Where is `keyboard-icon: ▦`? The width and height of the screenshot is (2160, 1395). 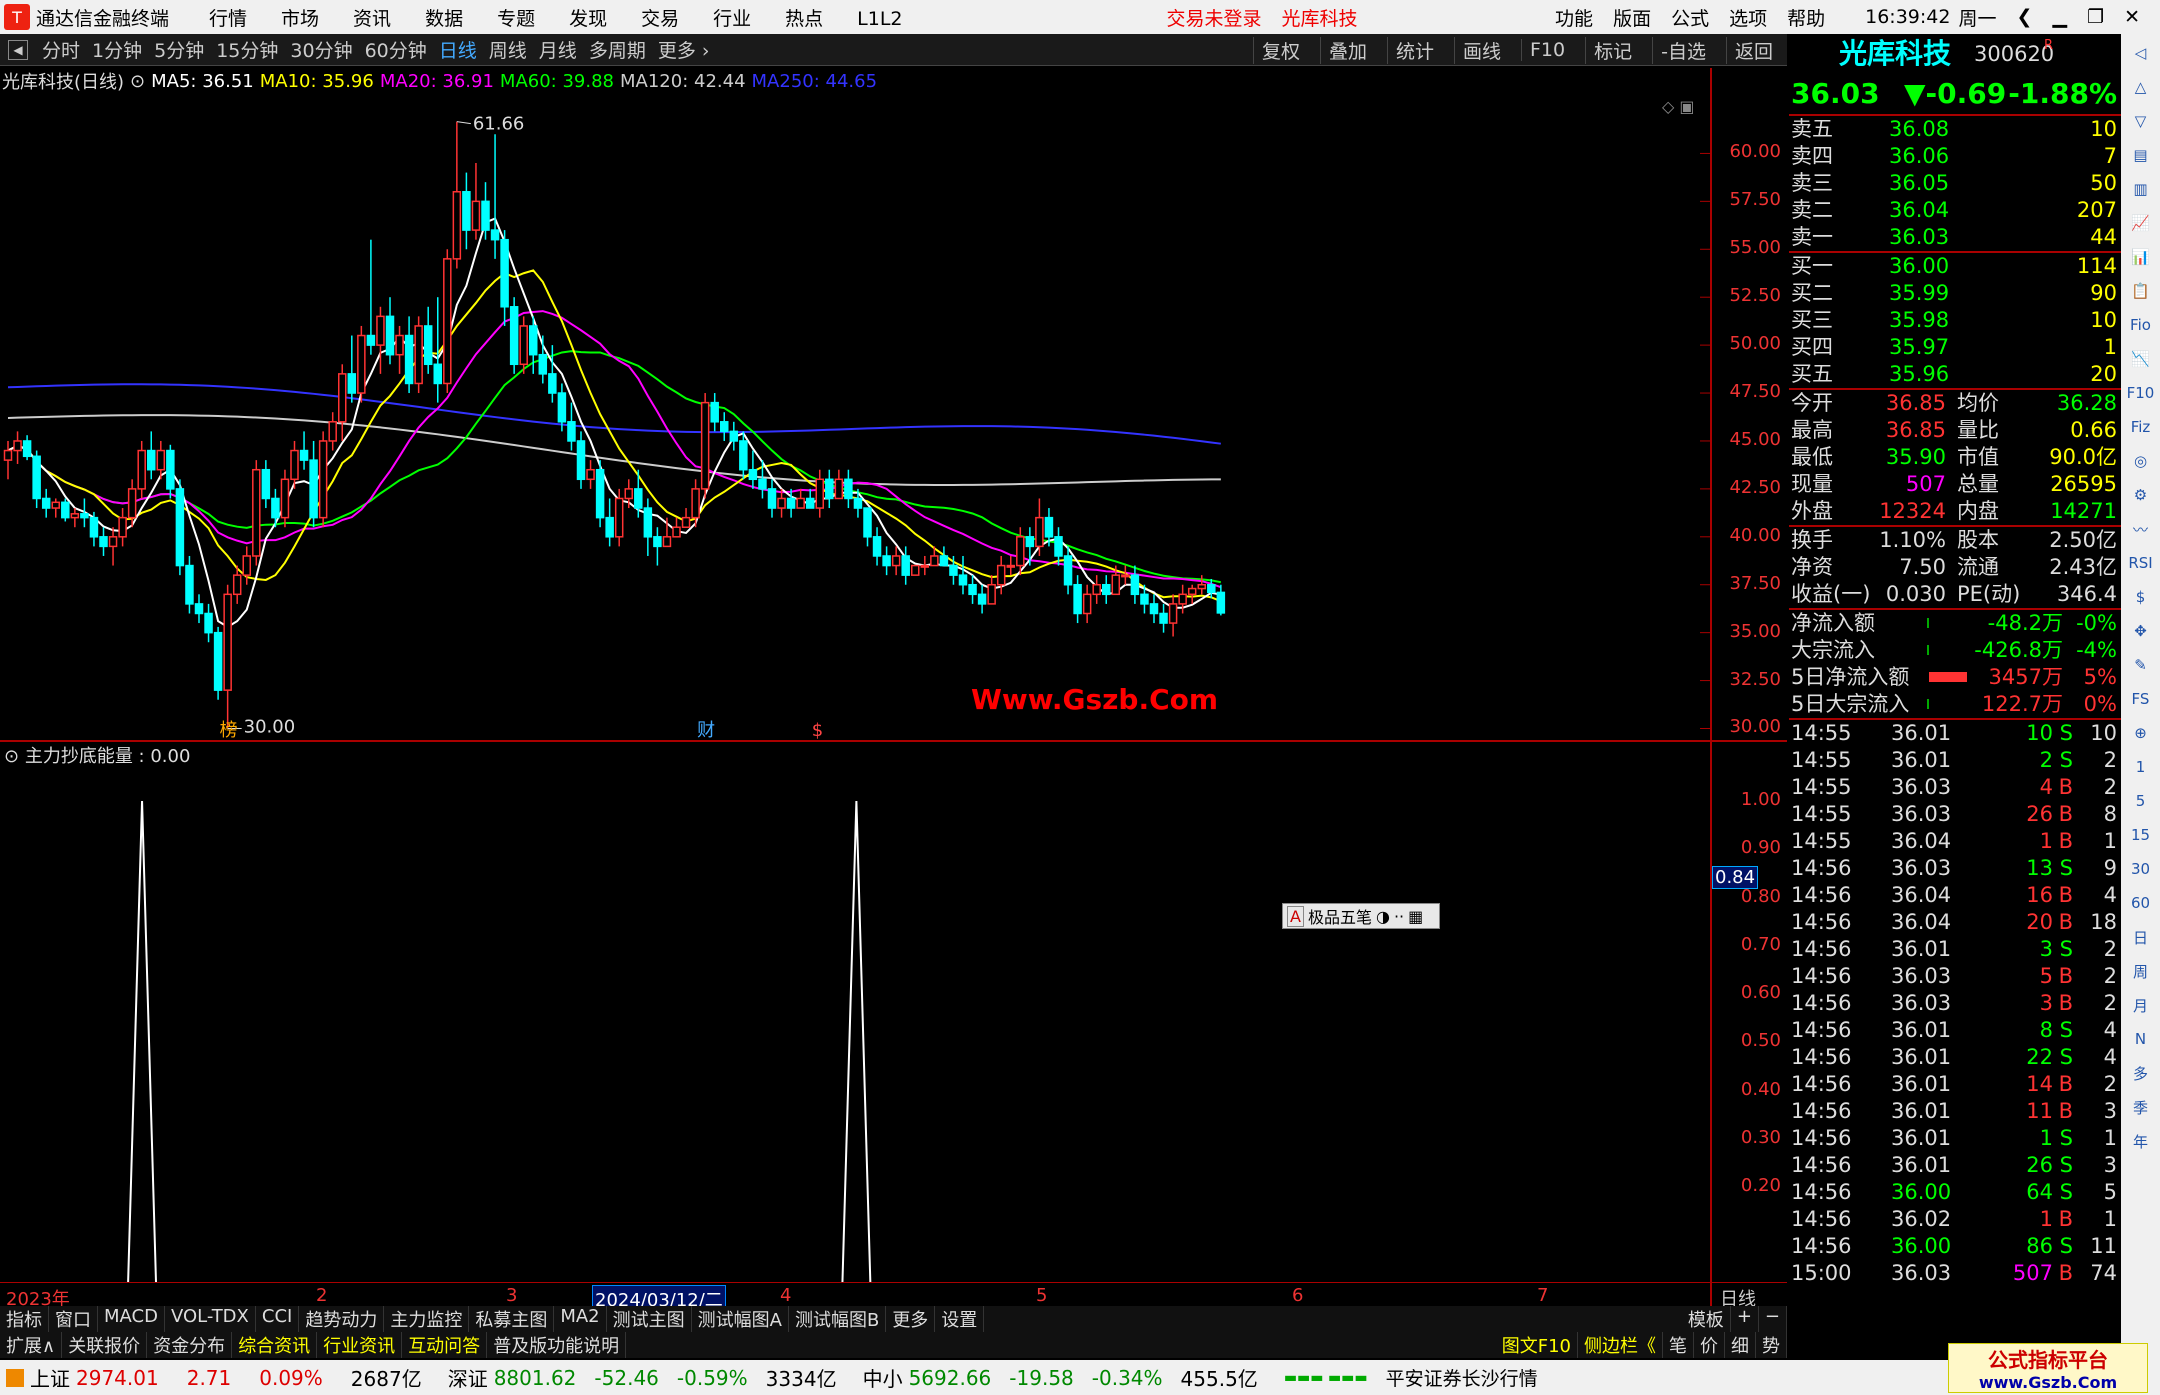
keyboard-icon: ▦ is located at coordinates (1415, 916).